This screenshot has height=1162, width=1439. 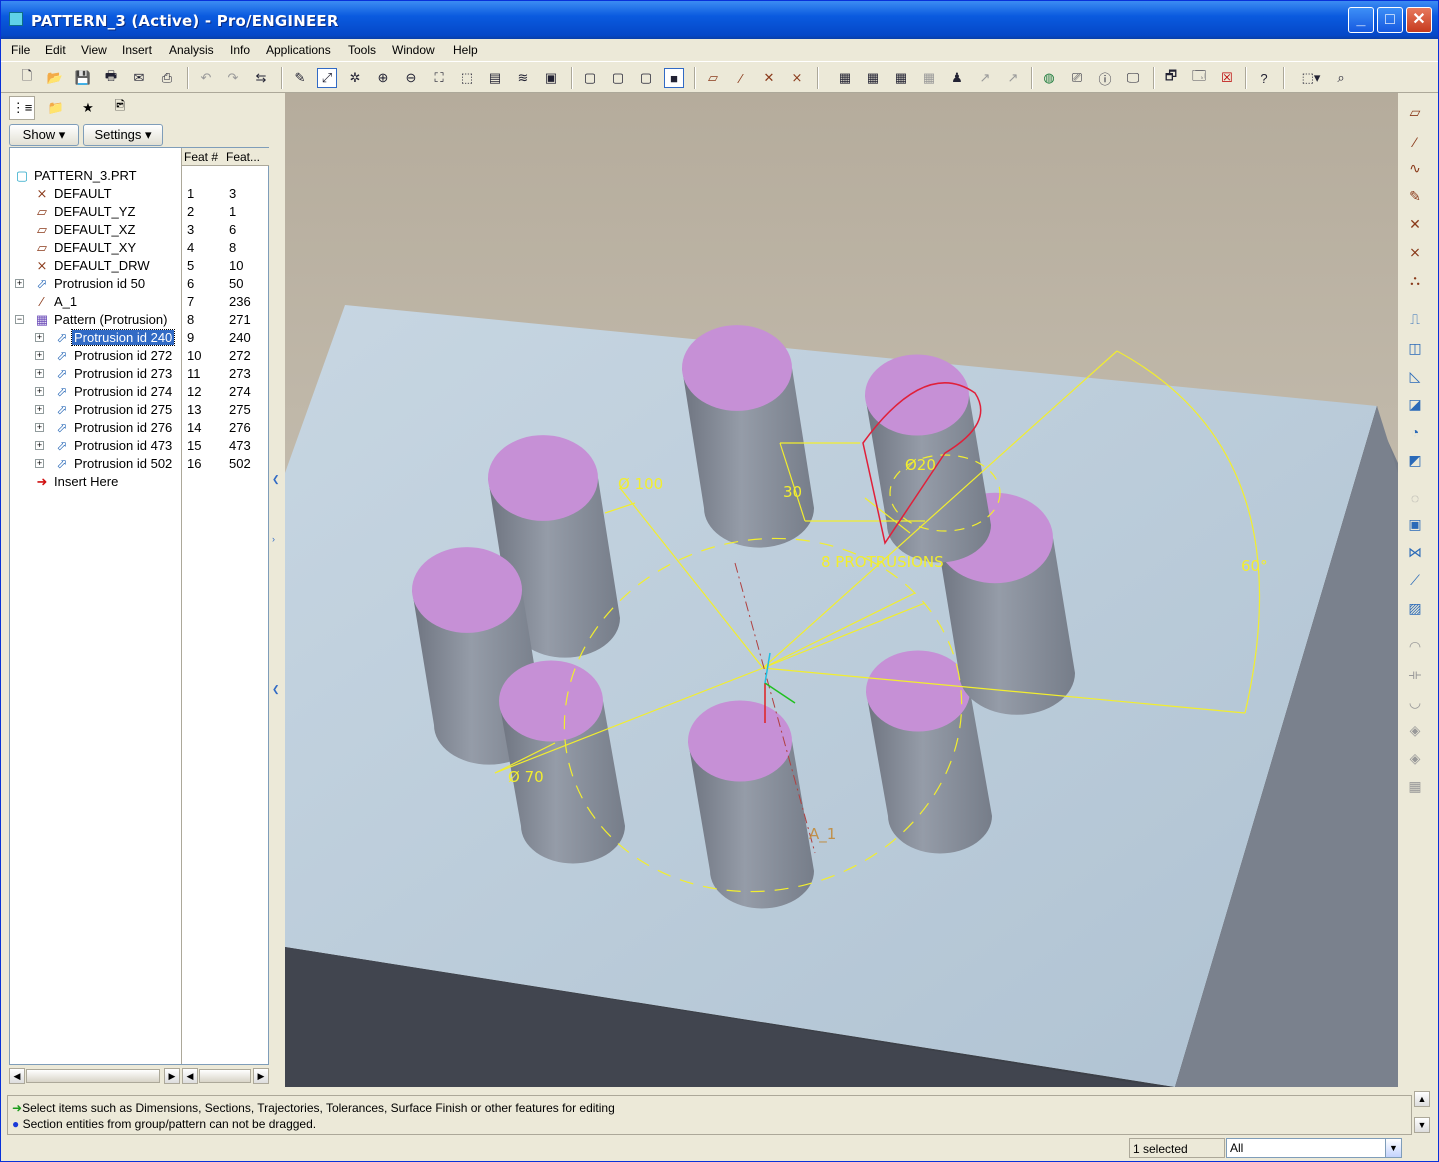 What do you see at coordinates (792, 492) in the screenshot?
I see `dim-30: 30` at bounding box center [792, 492].